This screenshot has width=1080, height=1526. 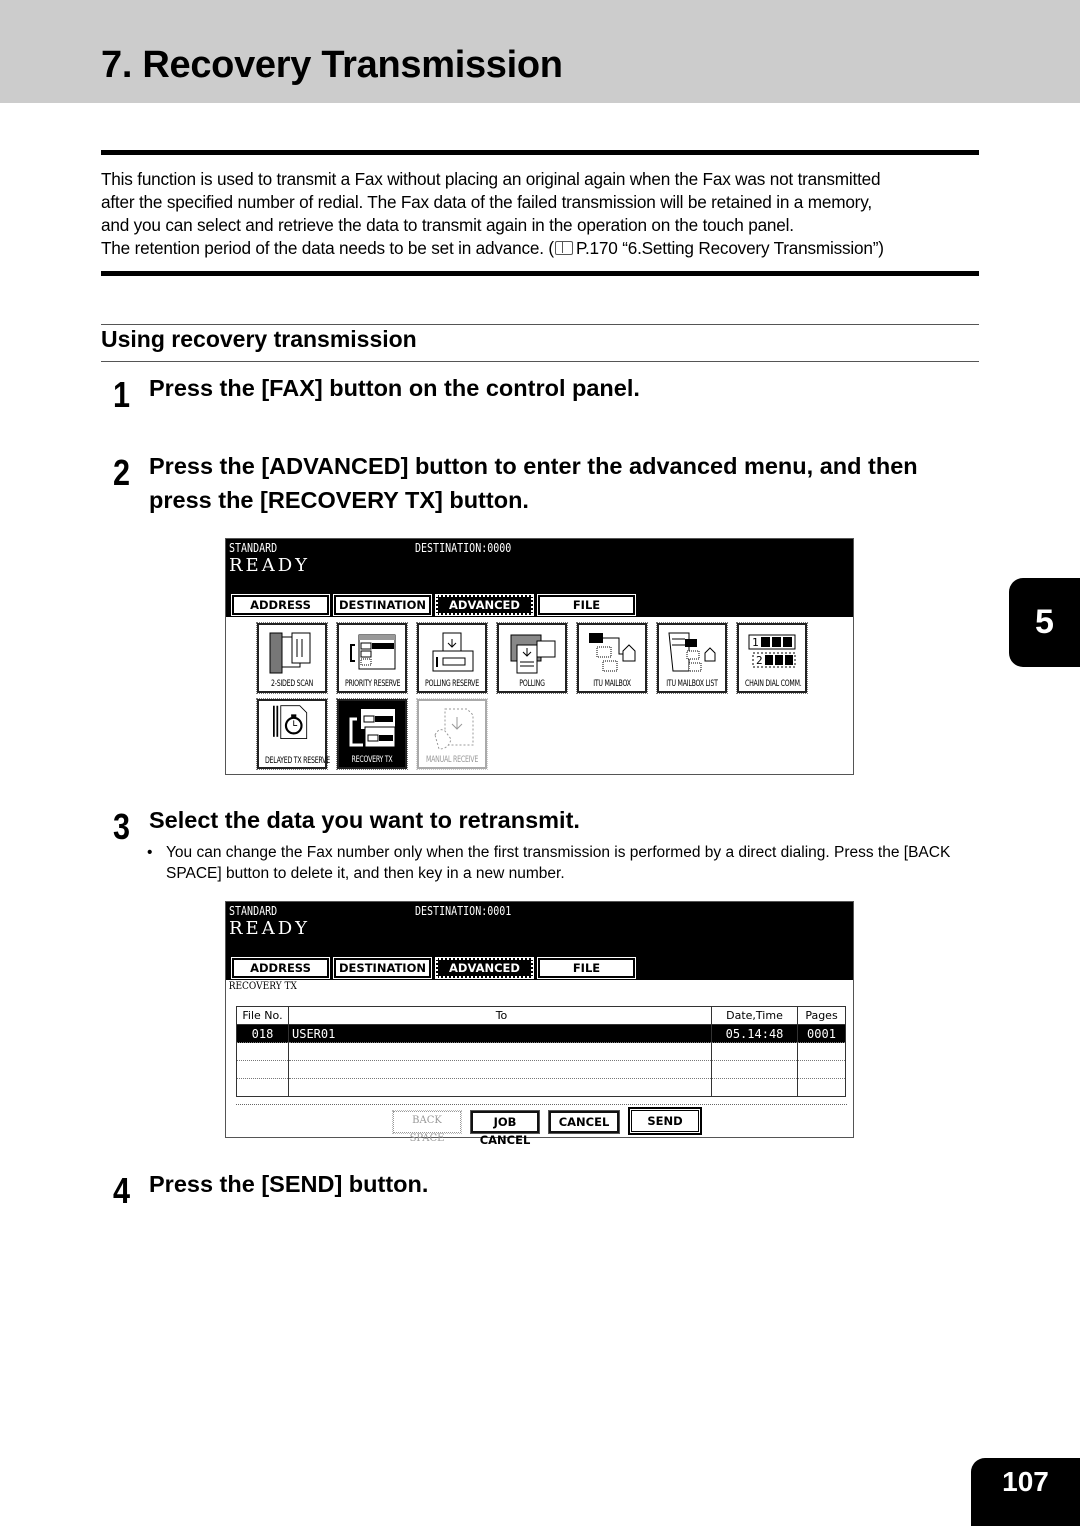 I want to click on book-reference-icon, so click(x=563, y=248).